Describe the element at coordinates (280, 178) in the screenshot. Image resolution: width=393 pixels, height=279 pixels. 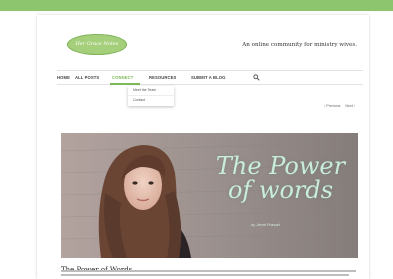
I see `hero-title: The Power of words` at that location.